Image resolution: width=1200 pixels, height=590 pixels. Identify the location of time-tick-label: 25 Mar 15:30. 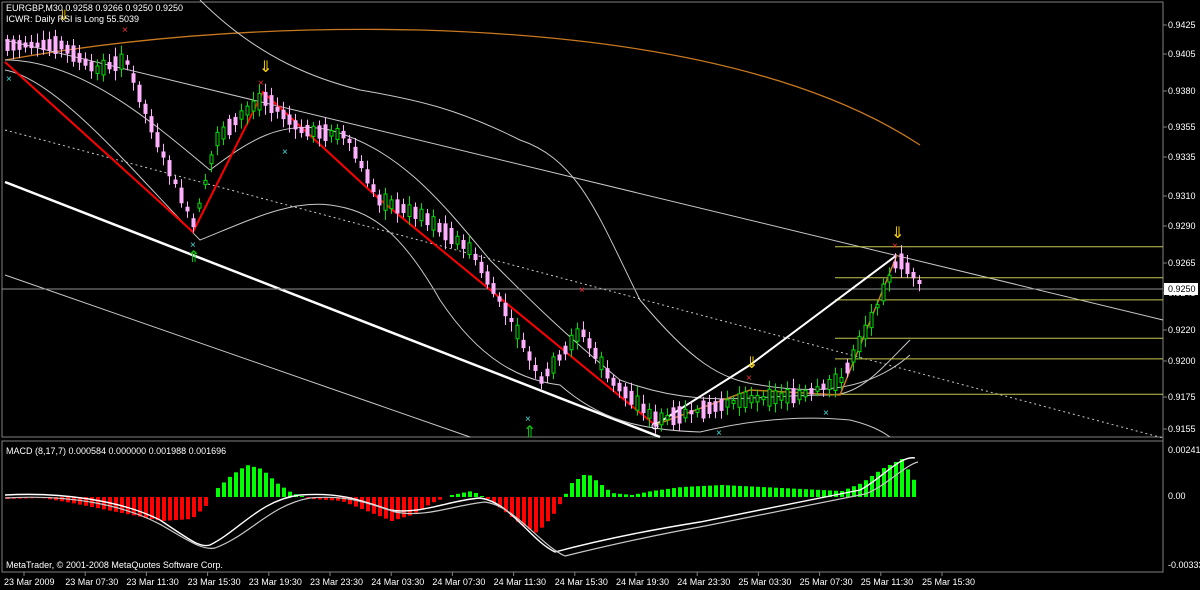
(948, 582).